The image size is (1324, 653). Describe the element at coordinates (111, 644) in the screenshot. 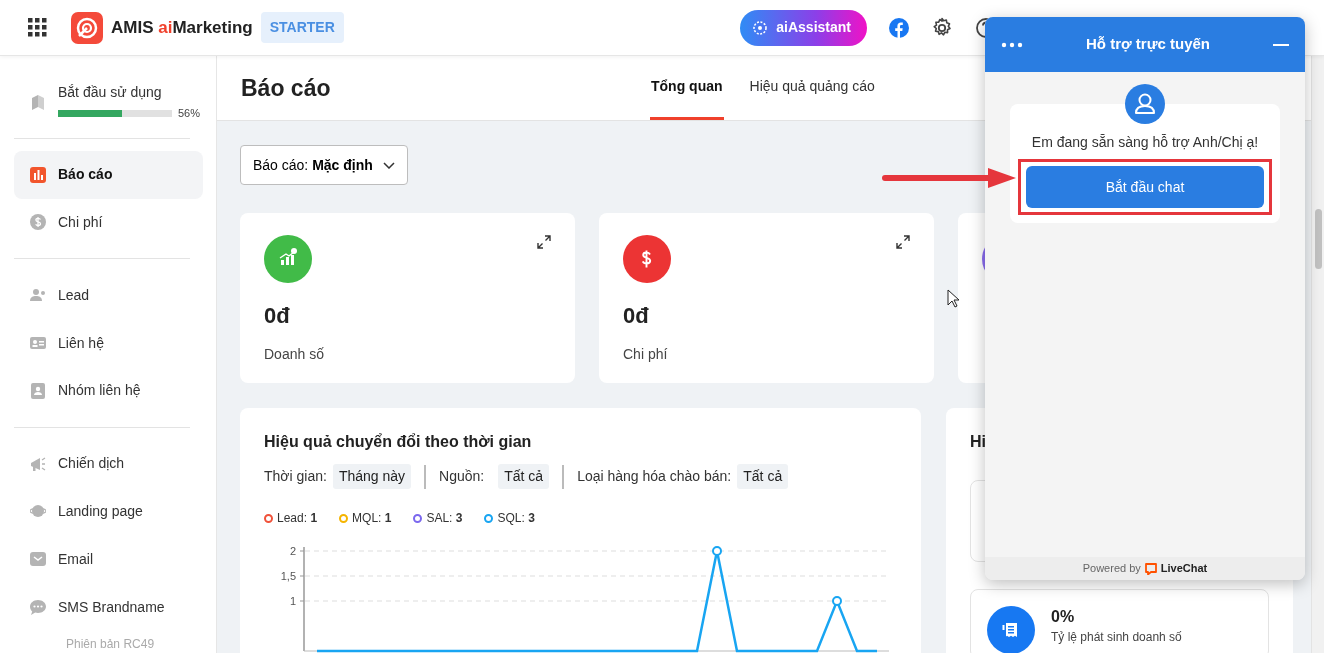

I see `version-label: Phiên bản RC49` at that location.